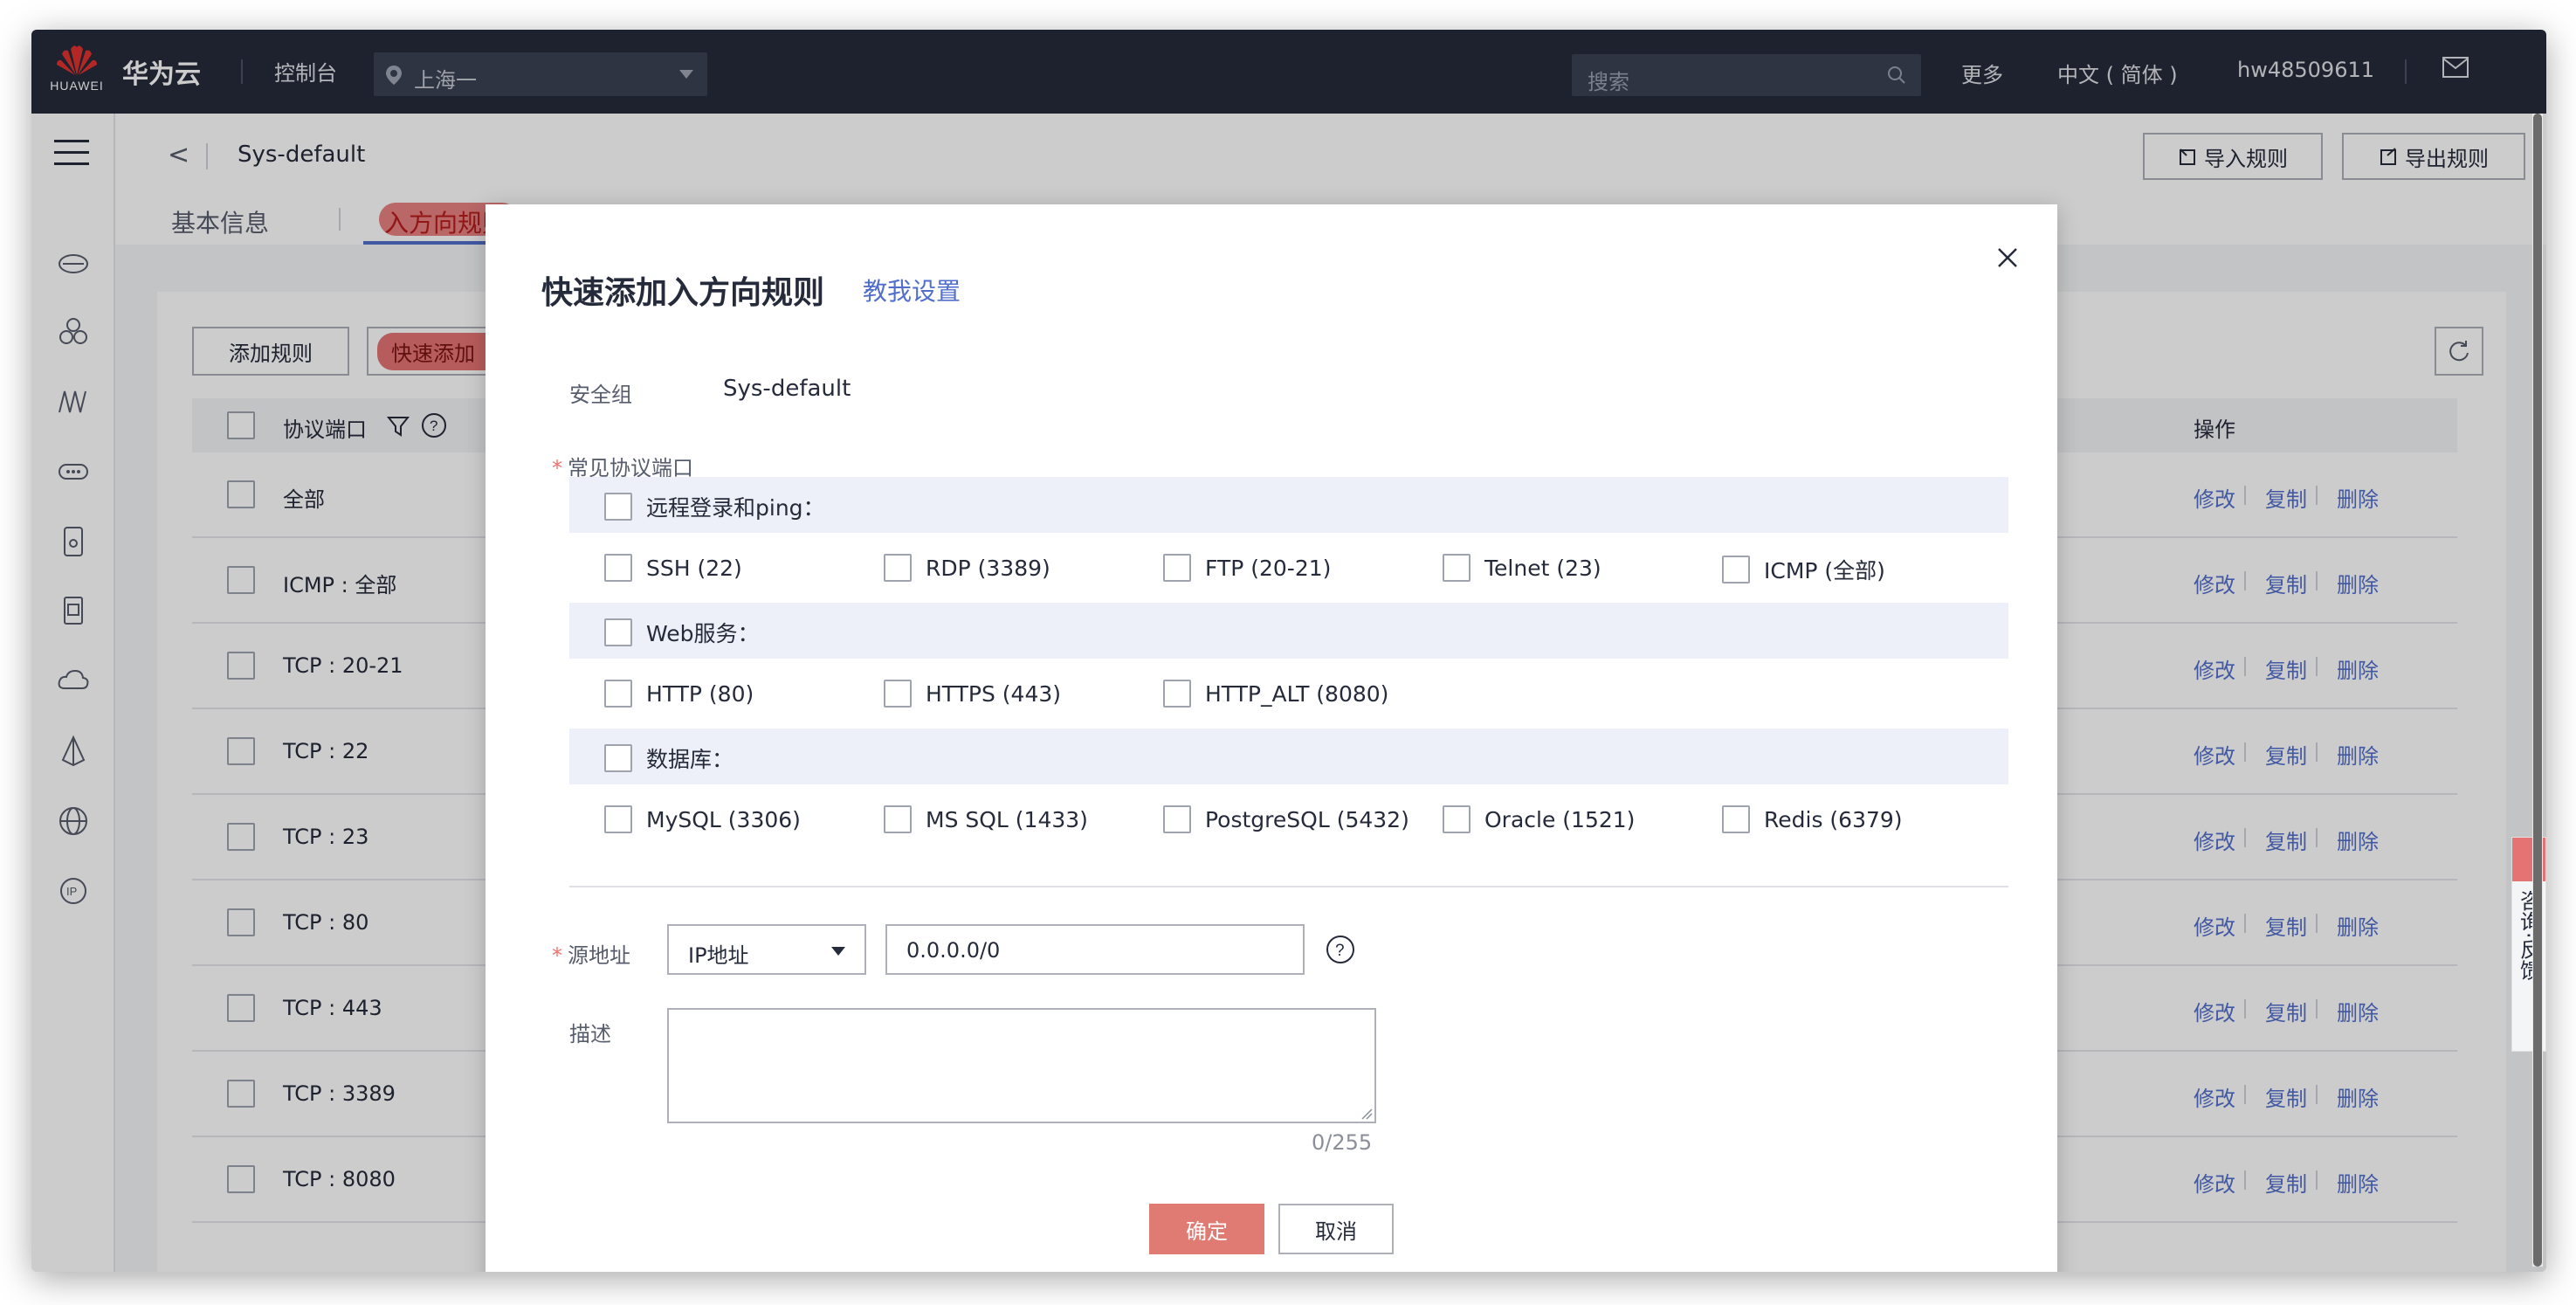 The image size is (2576, 1305). Describe the element at coordinates (838, 951) in the screenshot. I see `chevron-down-icon` at that location.